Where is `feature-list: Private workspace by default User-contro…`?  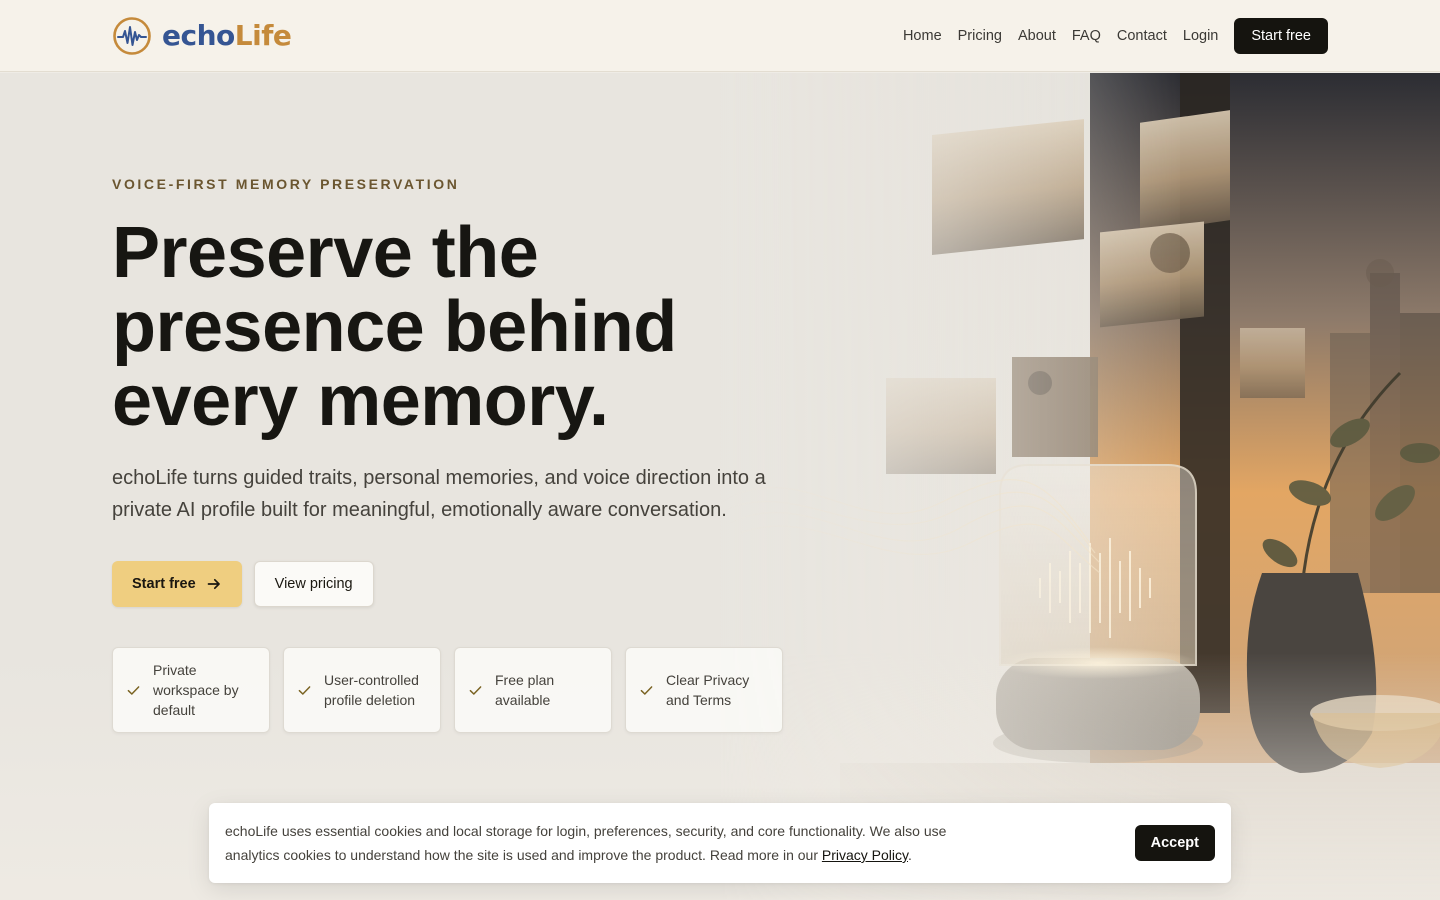
feature-list: Private workspace by default User-contro… is located at coordinates (447, 690).